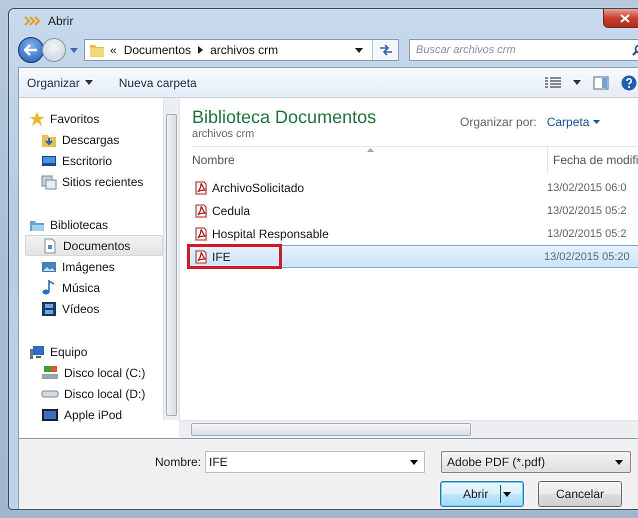  What do you see at coordinates (370, 150) in the screenshot?
I see `sort-arrow-icon` at bounding box center [370, 150].